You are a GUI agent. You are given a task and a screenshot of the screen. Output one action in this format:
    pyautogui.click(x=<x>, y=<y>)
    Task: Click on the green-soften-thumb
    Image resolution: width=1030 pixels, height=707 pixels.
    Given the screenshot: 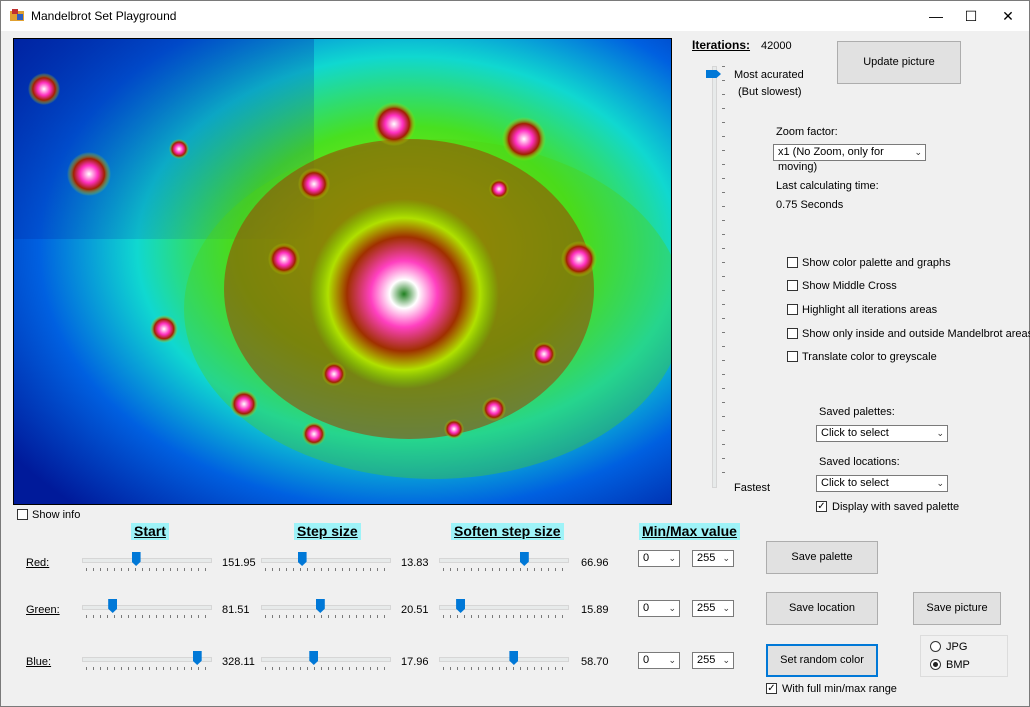 What is the action you would take?
    pyautogui.click(x=461, y=606)
    